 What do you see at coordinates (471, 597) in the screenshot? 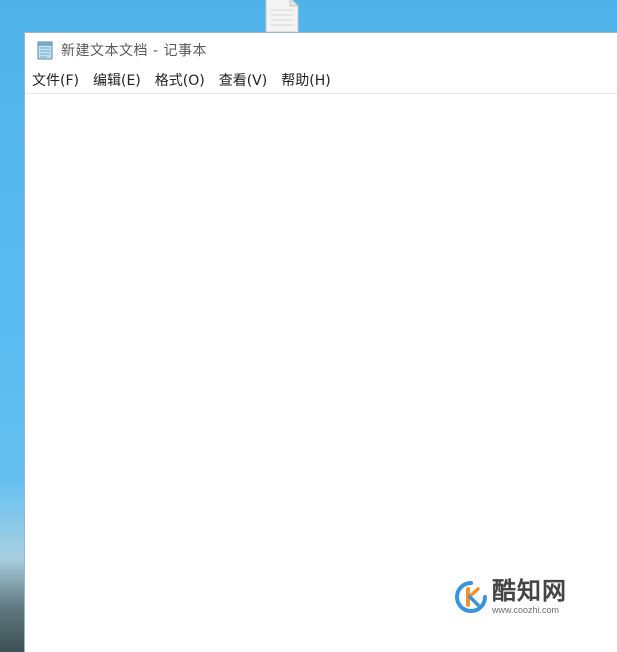
I see `coozhi-logo-icon` at bounding box center [471, 597].